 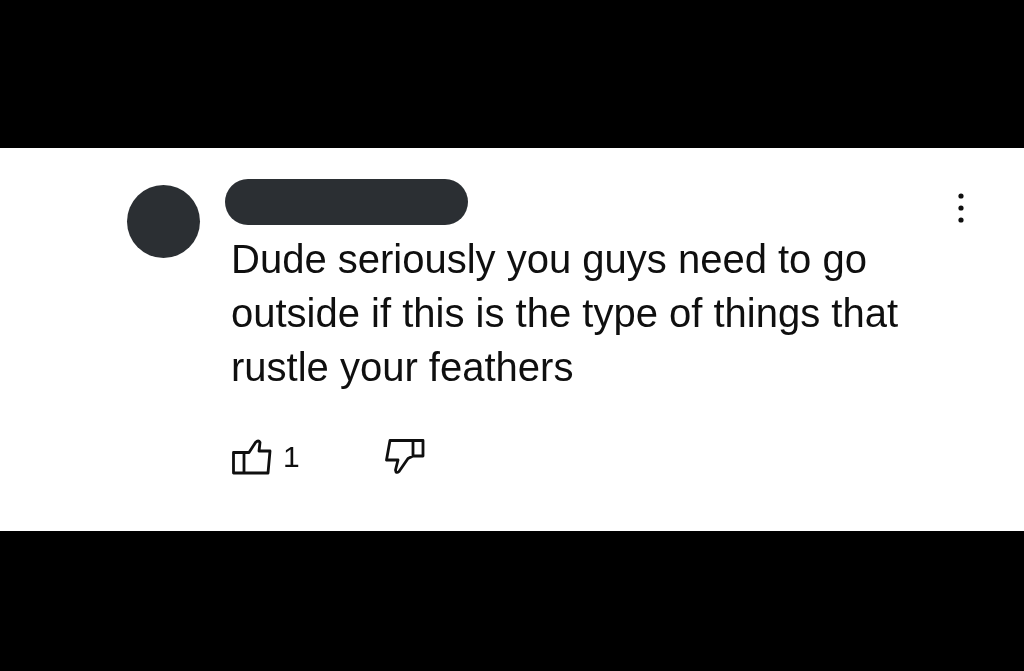 What do you see at coordinates (960, 208) in the screenshot?
I see `more-options-icon` at bounding box center [960, 208].